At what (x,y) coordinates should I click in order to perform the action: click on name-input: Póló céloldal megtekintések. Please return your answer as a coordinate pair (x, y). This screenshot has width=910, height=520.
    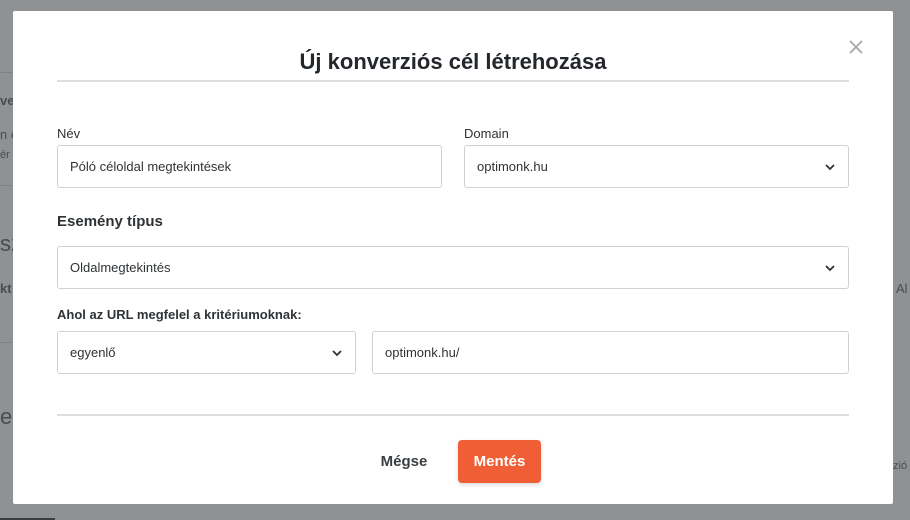
    Looking at the image, I should click on (249, 166).